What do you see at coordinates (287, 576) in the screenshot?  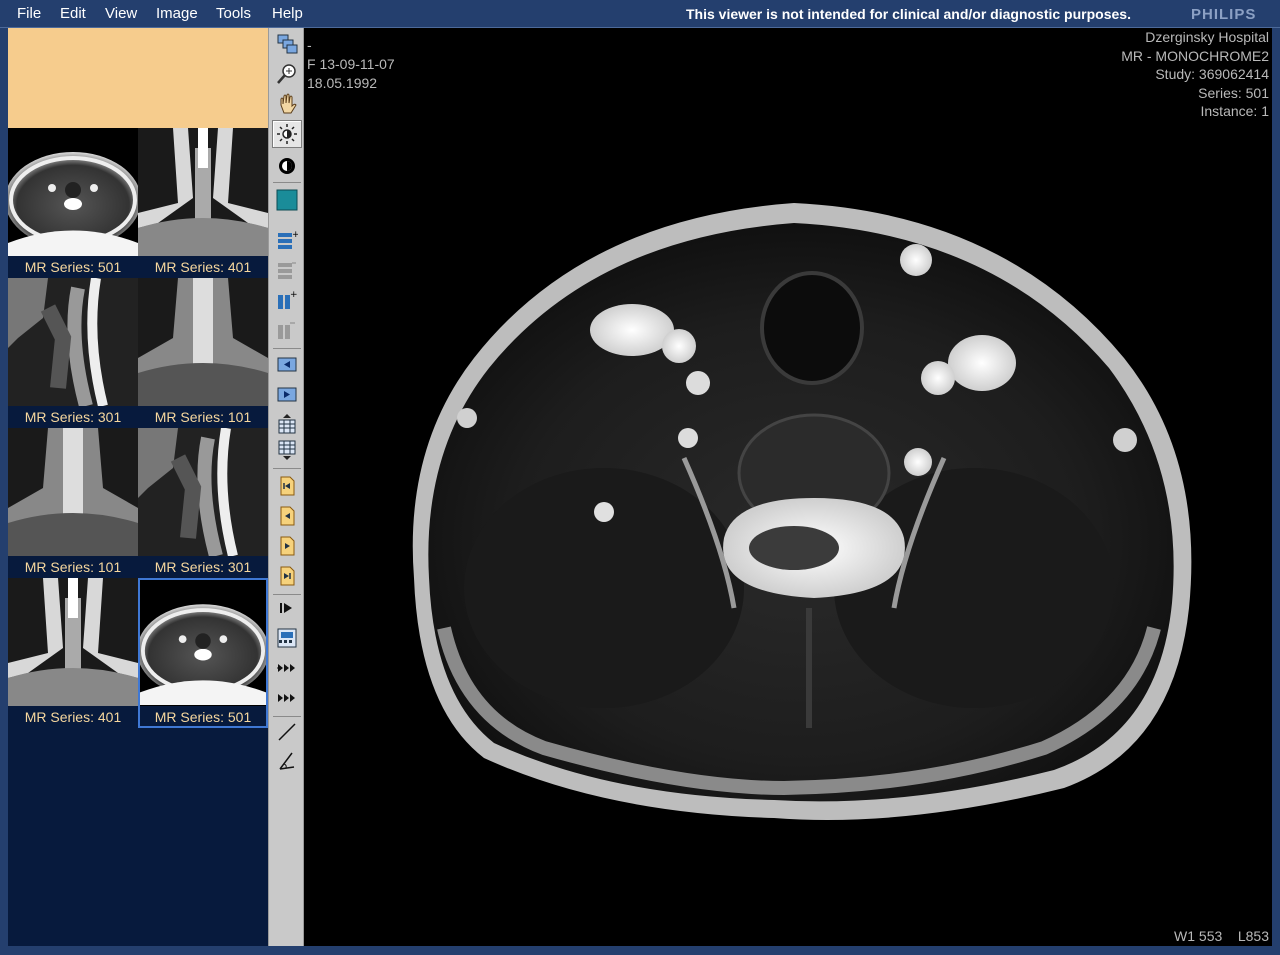 I see `last-series-icon` at bounding box center [287, 576].